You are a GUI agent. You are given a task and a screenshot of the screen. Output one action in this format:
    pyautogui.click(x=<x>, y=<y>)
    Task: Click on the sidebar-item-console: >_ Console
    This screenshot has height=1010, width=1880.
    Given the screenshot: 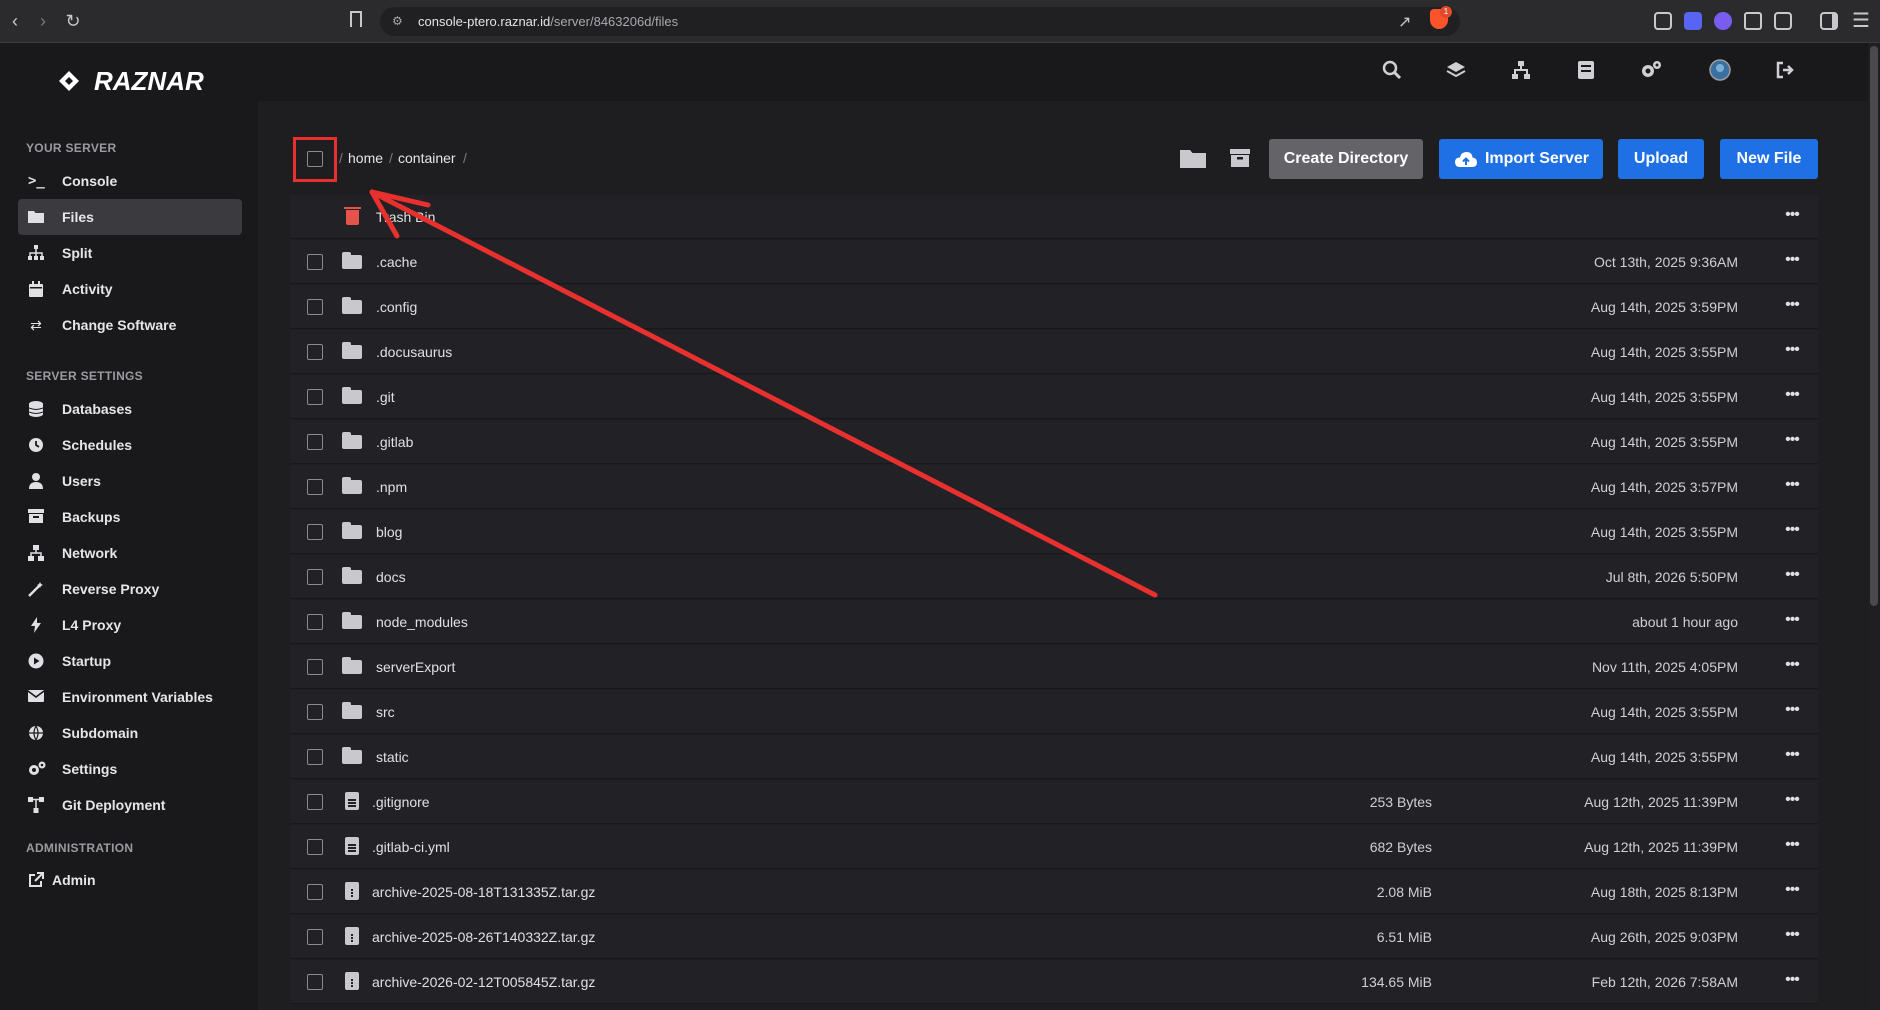 What is the action you would take?
    pyautogui.click(x=130, y=181)
    